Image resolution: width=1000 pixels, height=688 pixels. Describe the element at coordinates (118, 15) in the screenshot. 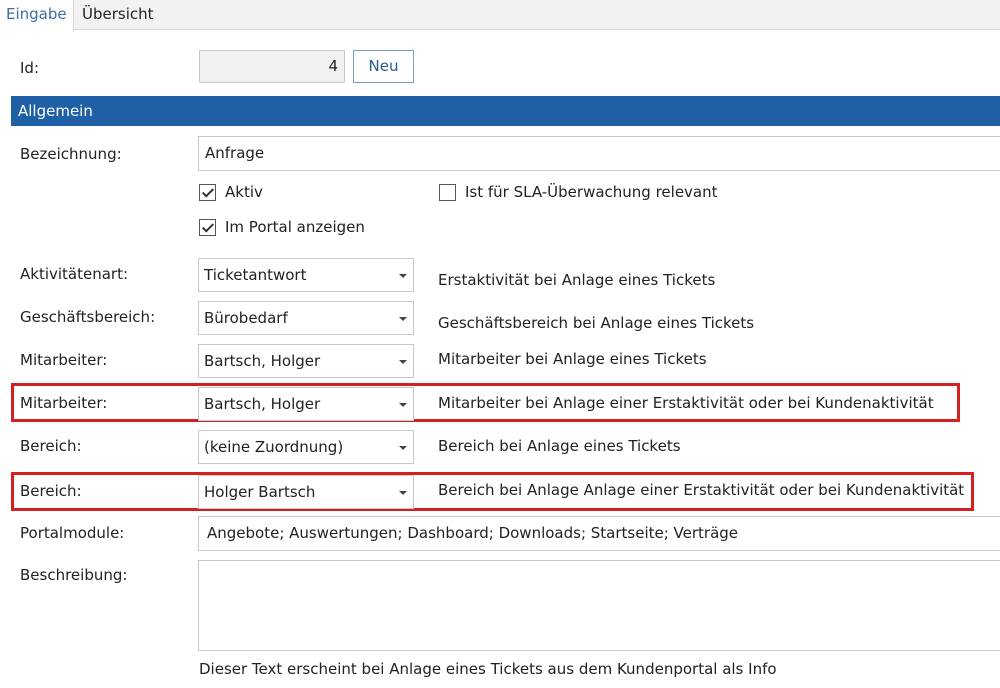

I see `tab-uebersicht: Übersicht` at that location.